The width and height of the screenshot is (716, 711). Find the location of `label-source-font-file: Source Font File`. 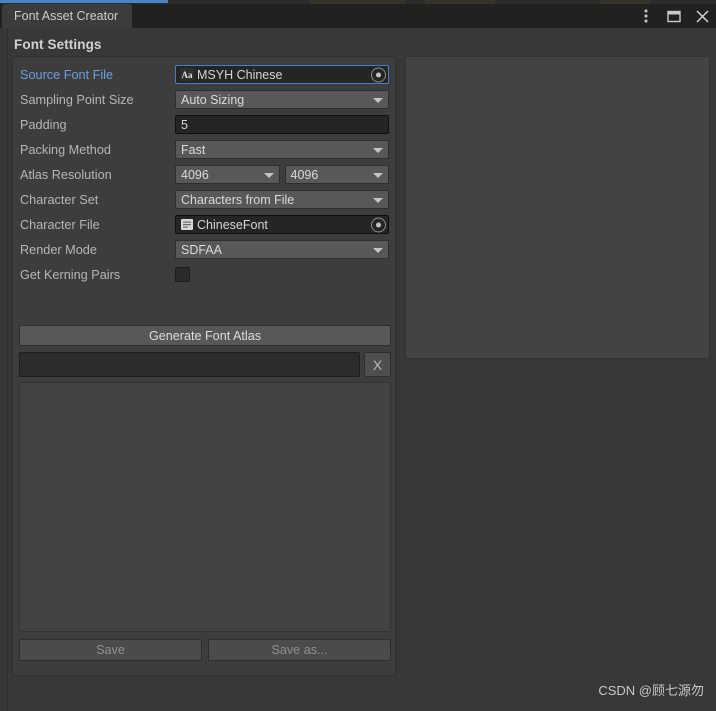

label-source-font-file: Source Font File is located at coordinates (67, 74).